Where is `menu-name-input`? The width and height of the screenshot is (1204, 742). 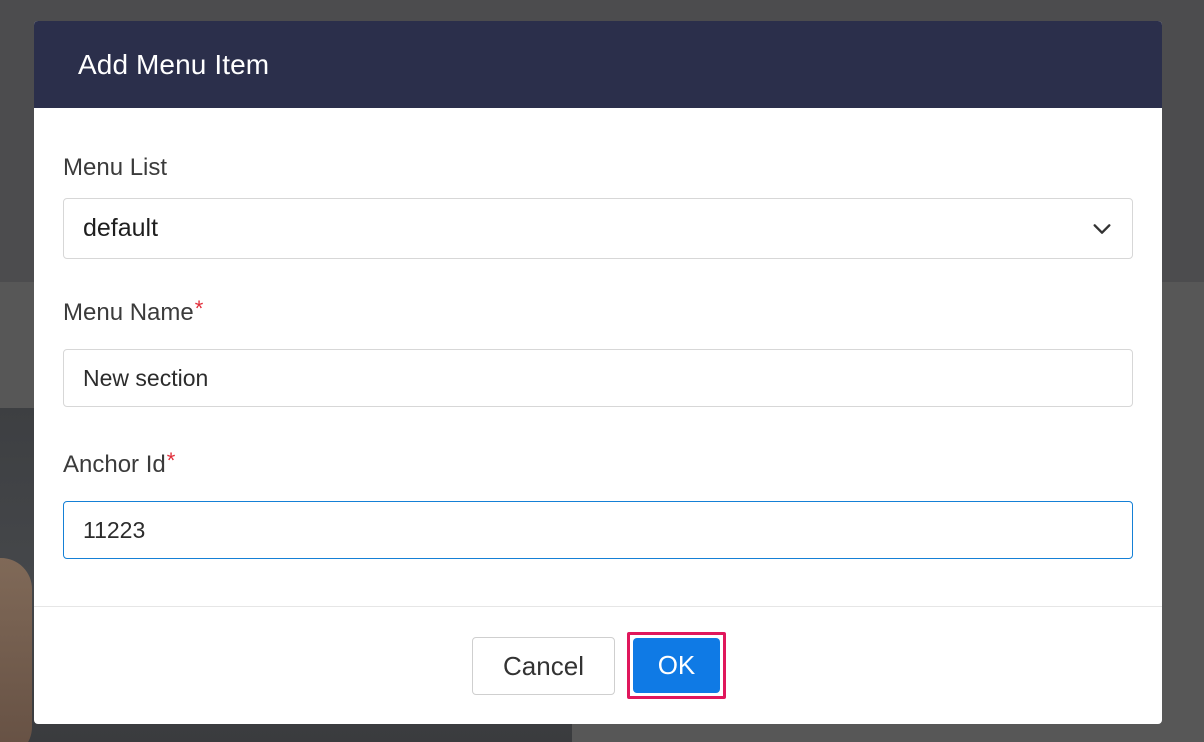 menu-name-input is located at coordinates (598, 378).